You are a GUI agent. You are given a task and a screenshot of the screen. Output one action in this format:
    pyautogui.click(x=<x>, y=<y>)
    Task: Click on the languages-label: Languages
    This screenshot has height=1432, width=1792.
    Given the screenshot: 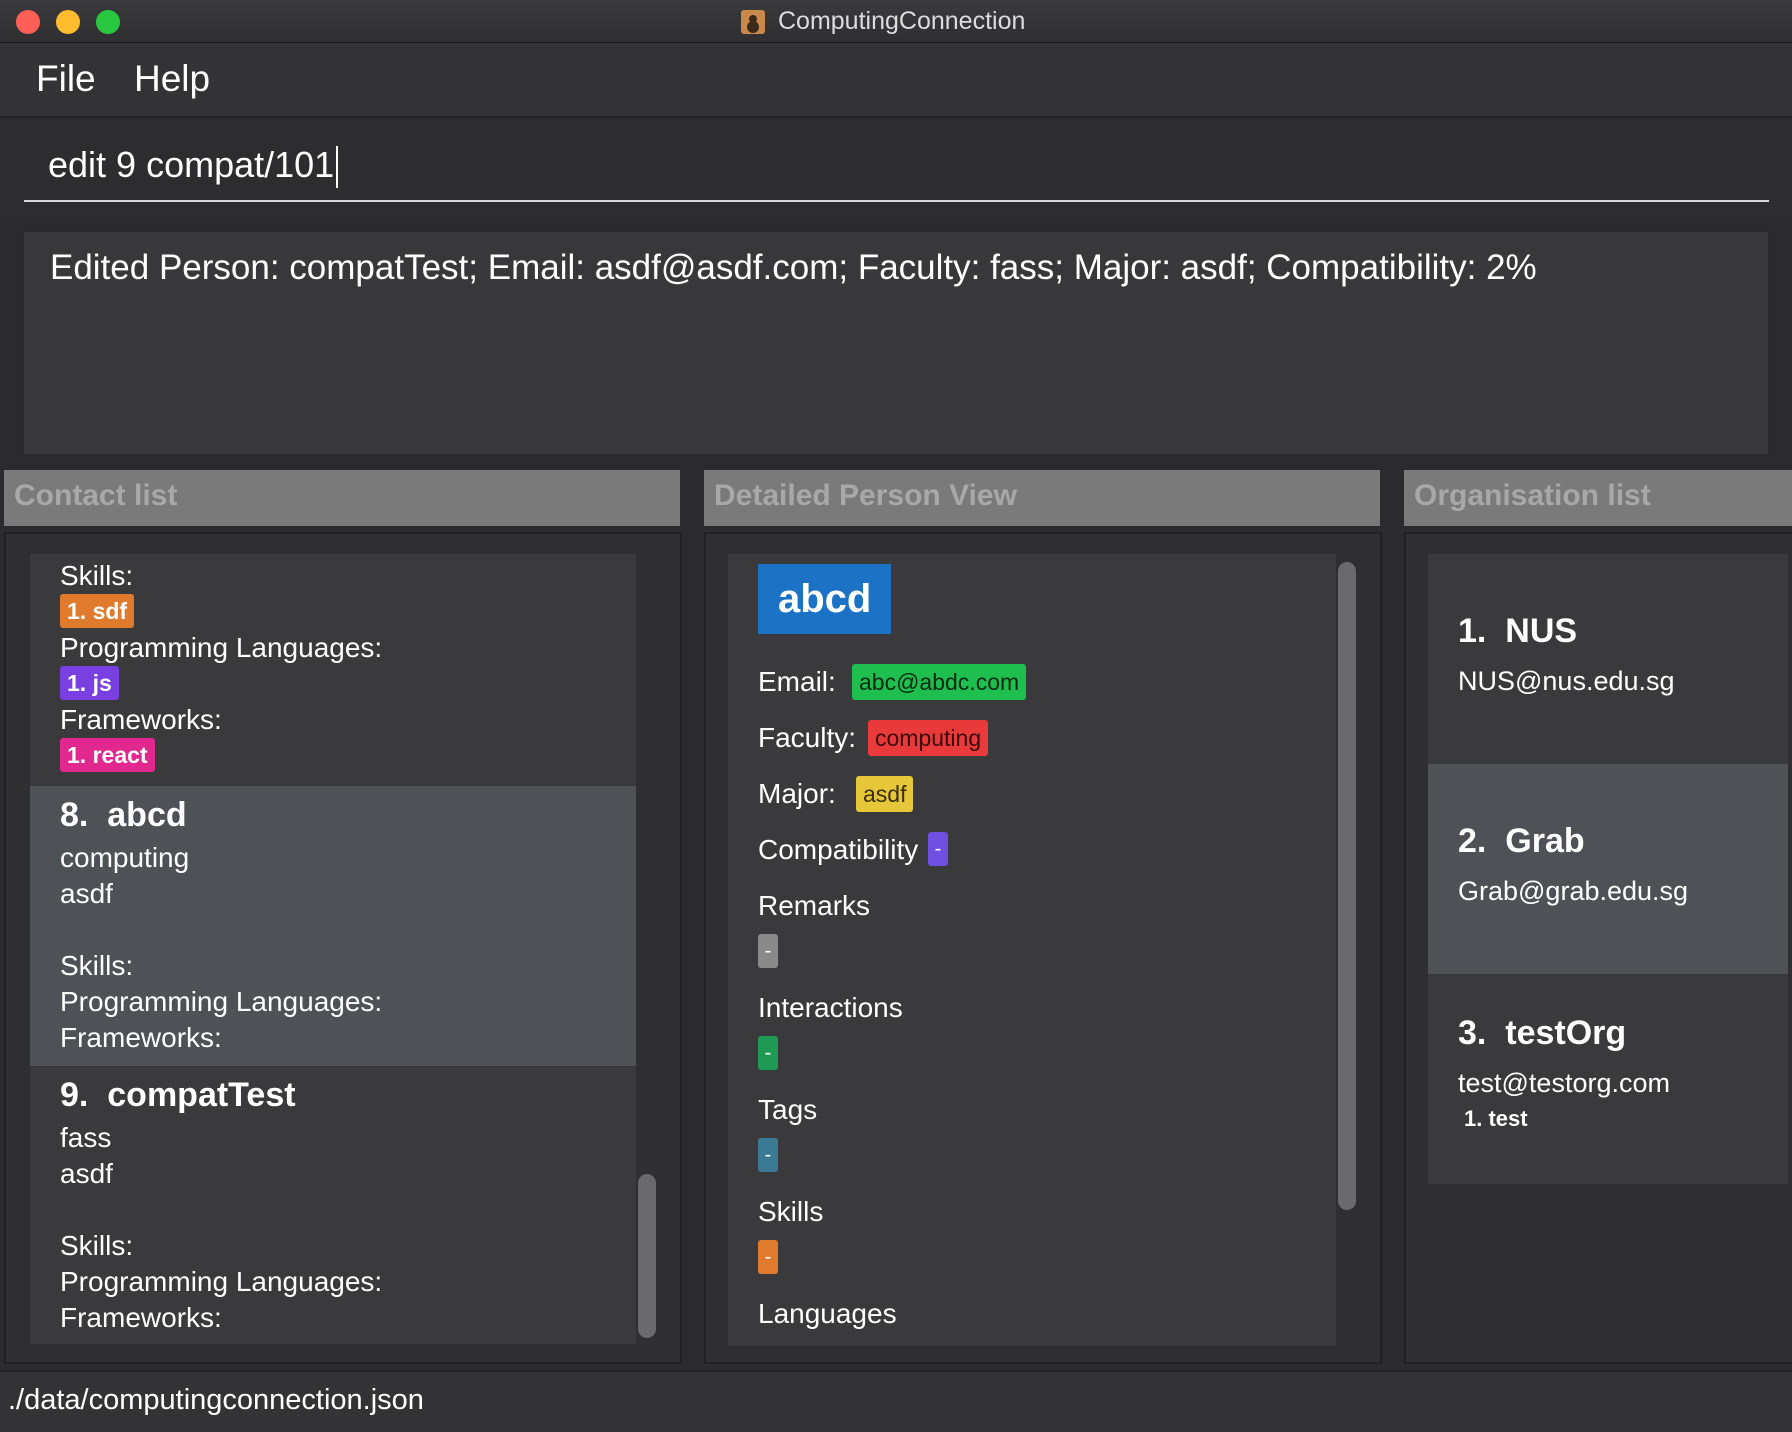 What is the action you would take?
    pyautogui.click(x=827, y=1313)
    